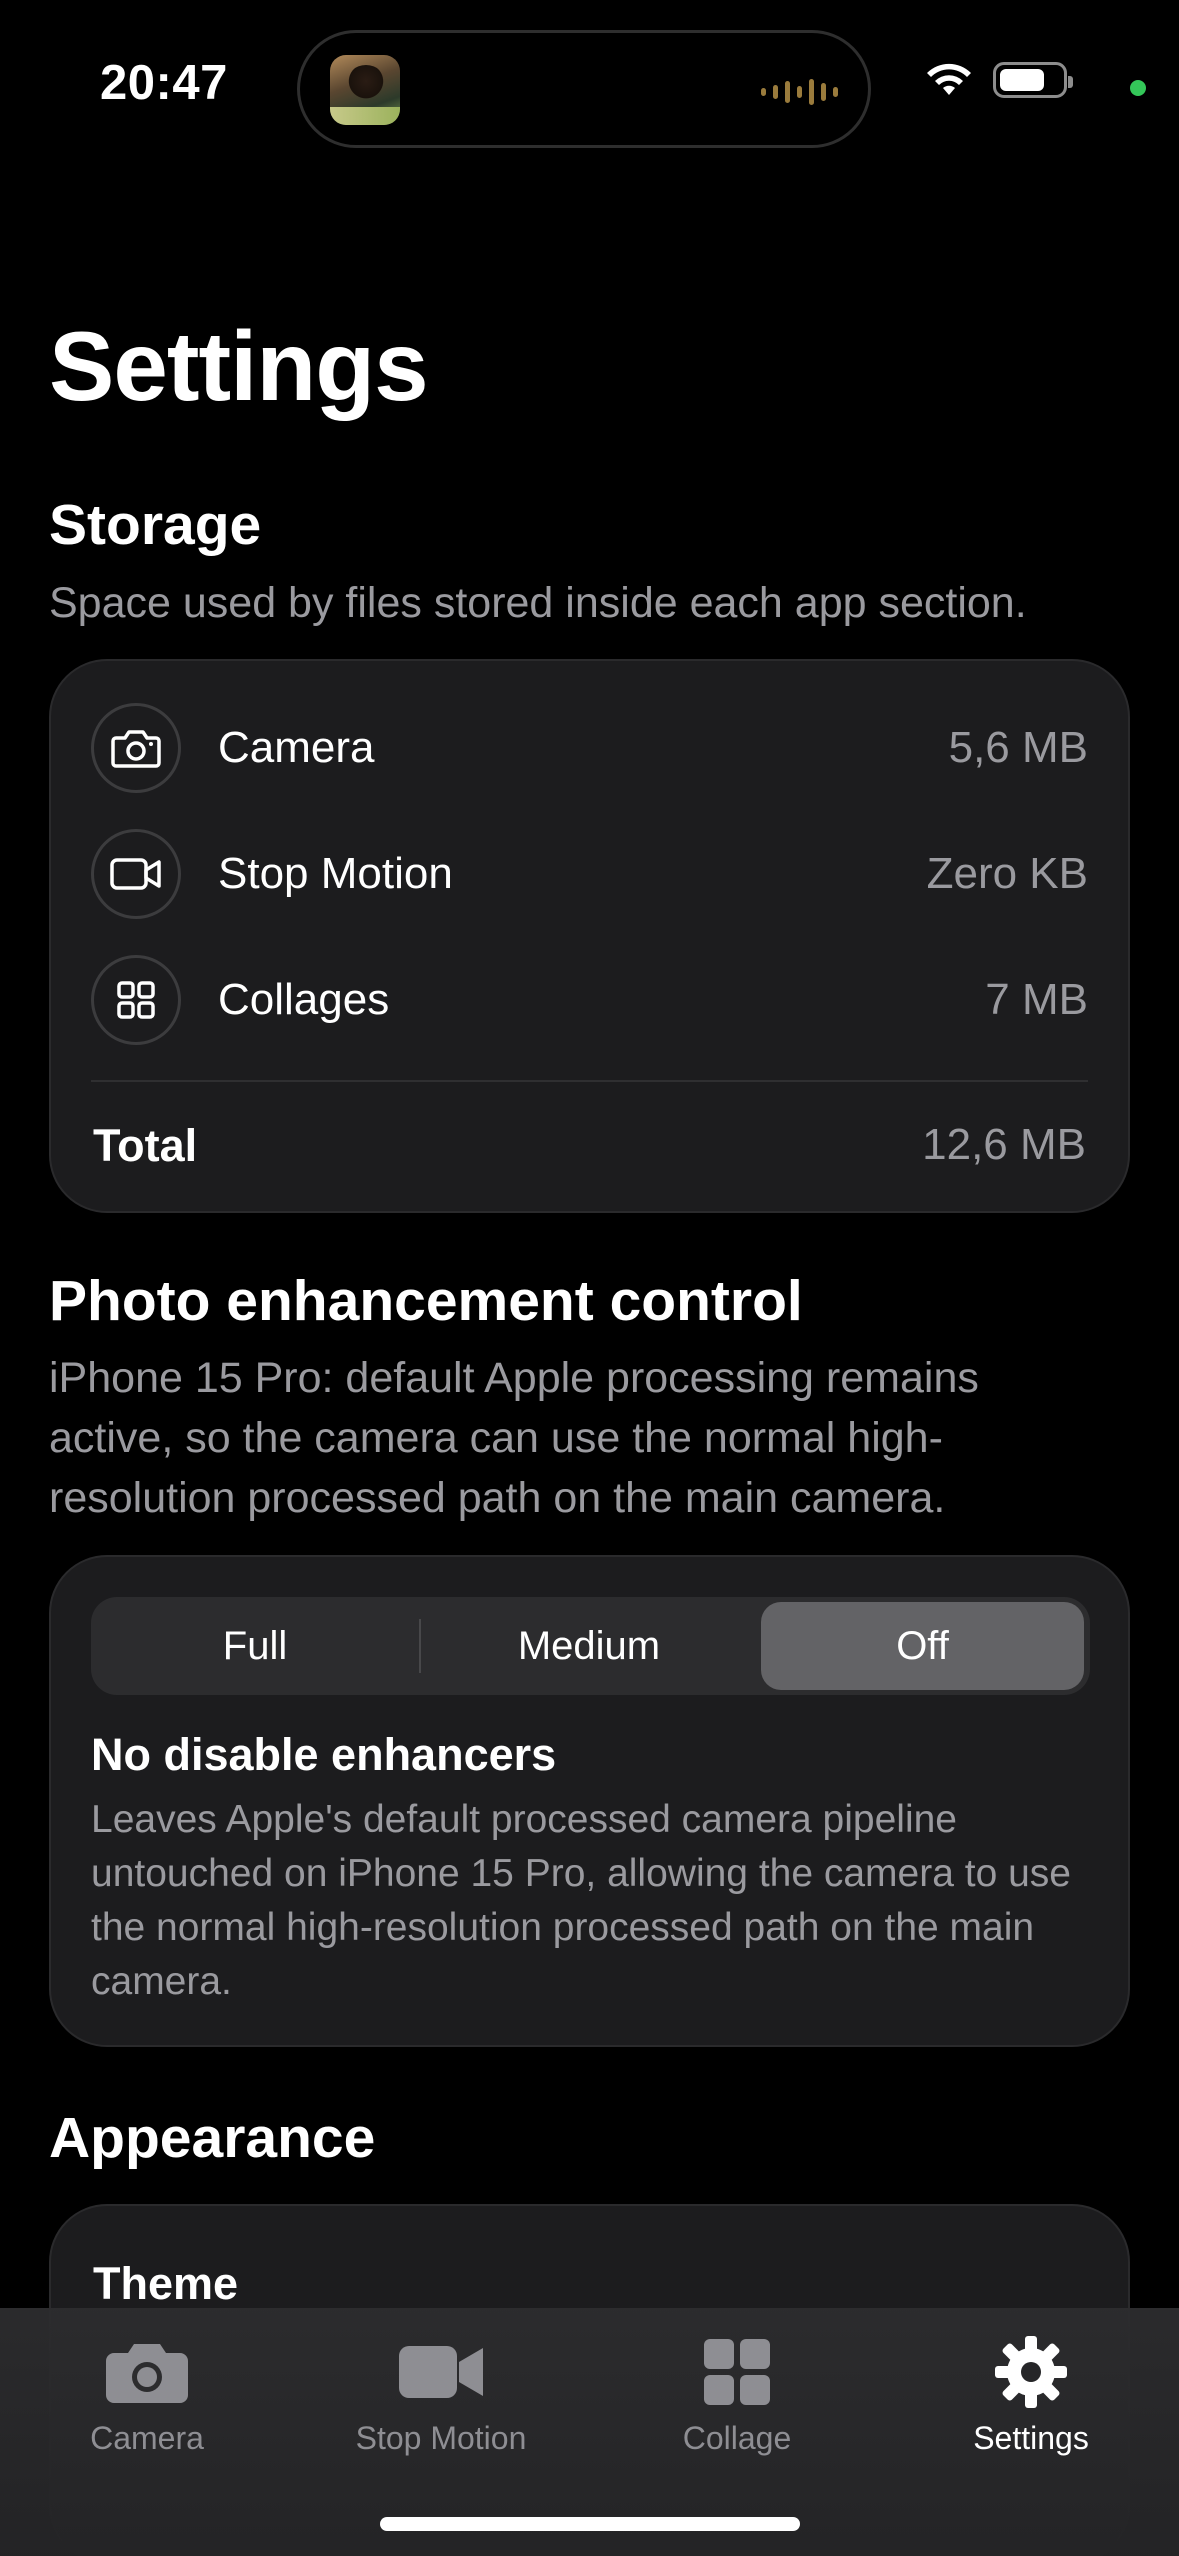 The width and height of the screenshot is (1179, 2556). Describe the element at coordinates (136, 1000) in the screenshot. I see `grid-icon` at that location.